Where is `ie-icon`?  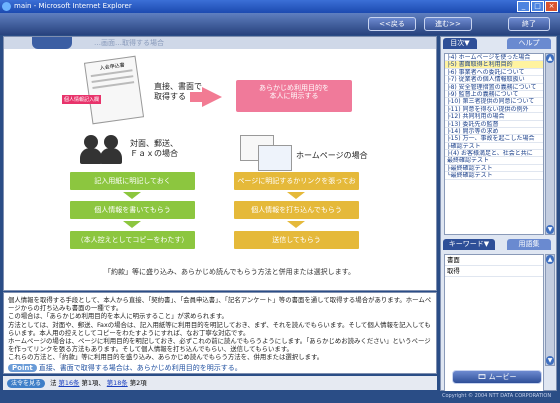
ie-icon is located at coordinates (6, 6).